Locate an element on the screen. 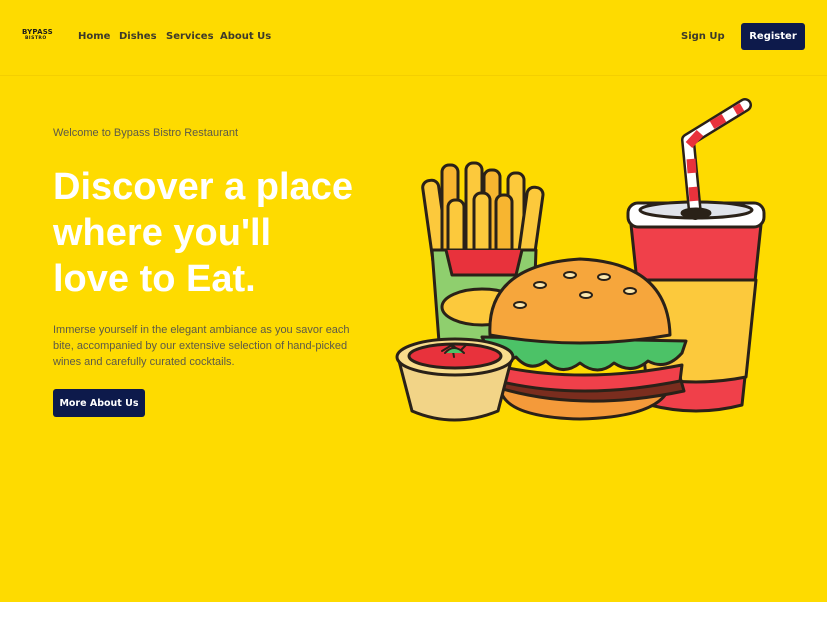  sauce-cup-icon is located at coordinates (455, 379).